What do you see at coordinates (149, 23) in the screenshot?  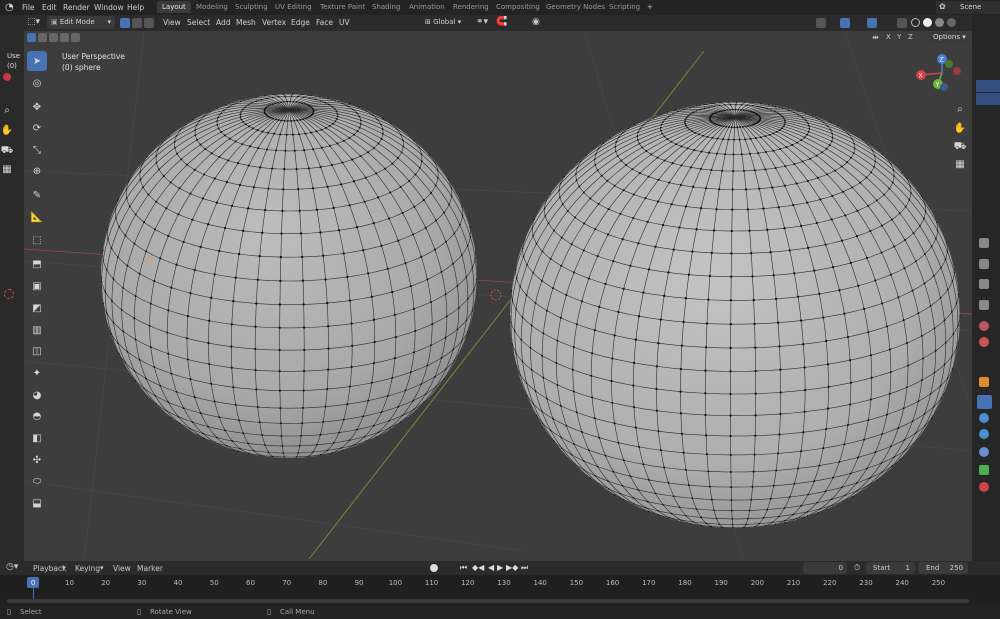 I see `face-select-button` at bounding box center [149, 23].